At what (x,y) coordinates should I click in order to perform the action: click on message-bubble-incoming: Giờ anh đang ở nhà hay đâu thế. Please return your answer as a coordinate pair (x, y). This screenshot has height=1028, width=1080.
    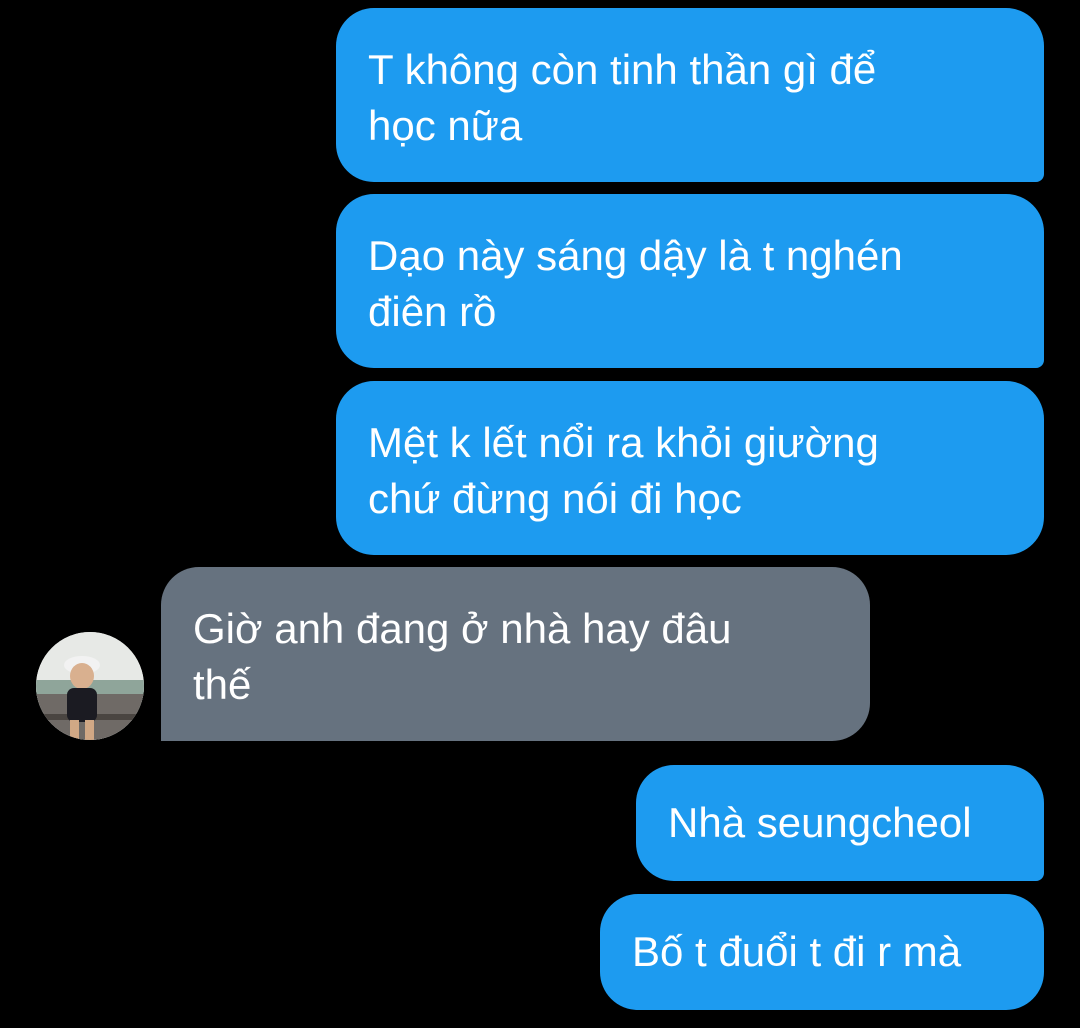
    Looking at the image, I should click on (515, 654).